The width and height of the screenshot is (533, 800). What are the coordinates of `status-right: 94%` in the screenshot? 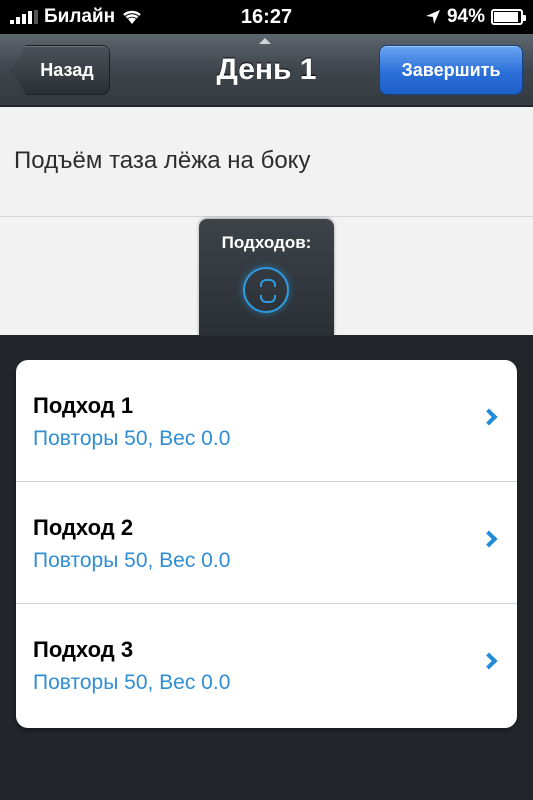 It's located at (475, 17).